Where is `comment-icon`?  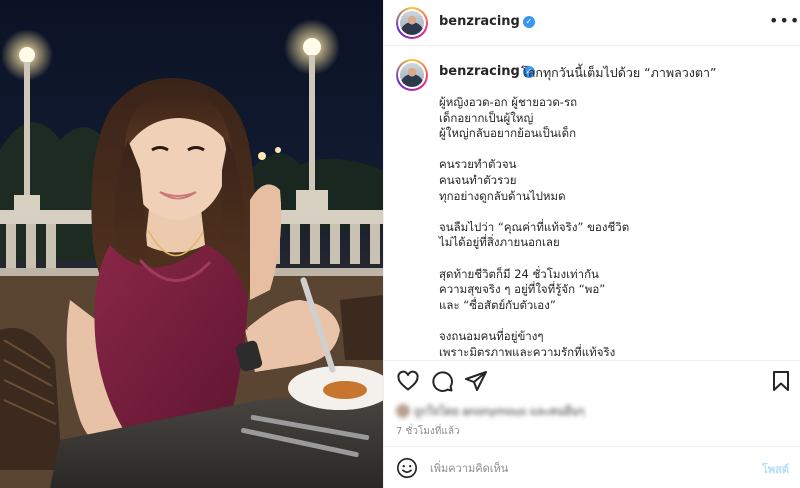
comment-icon is located at coordinates (442, 381).